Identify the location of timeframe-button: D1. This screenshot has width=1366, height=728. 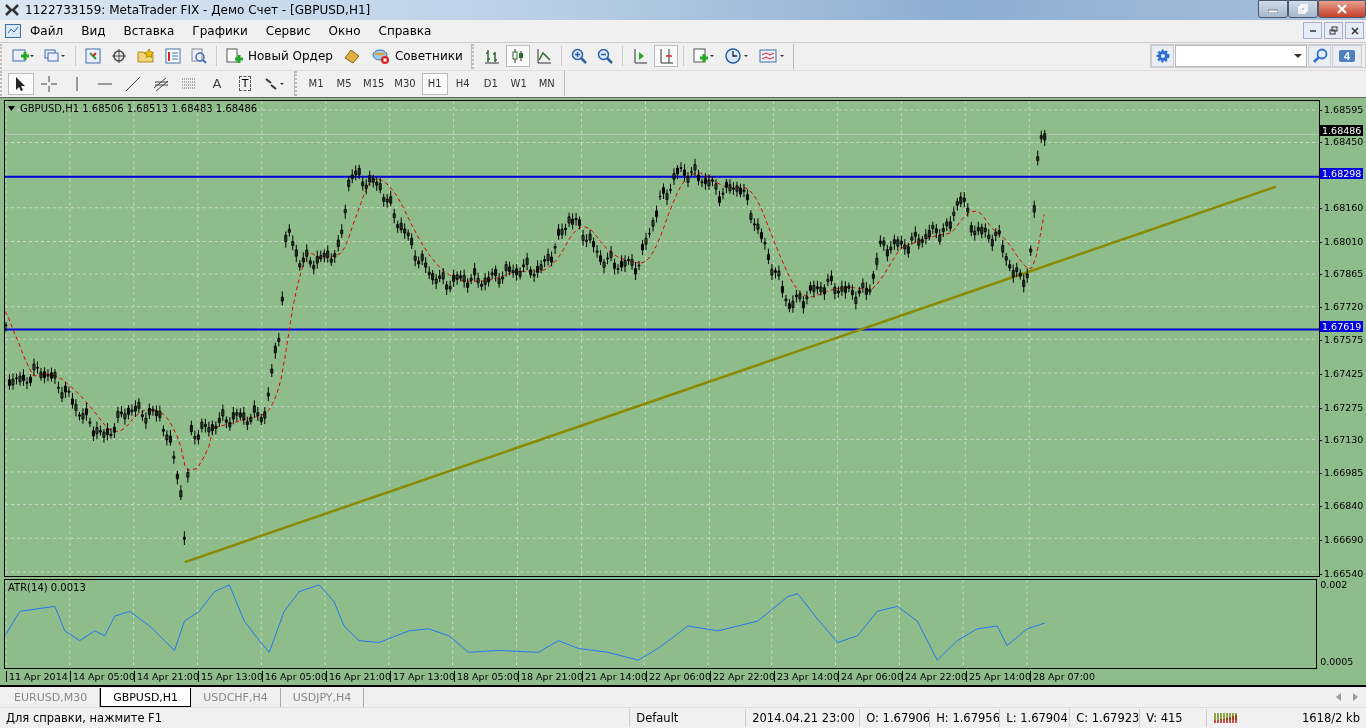
(490, 83).